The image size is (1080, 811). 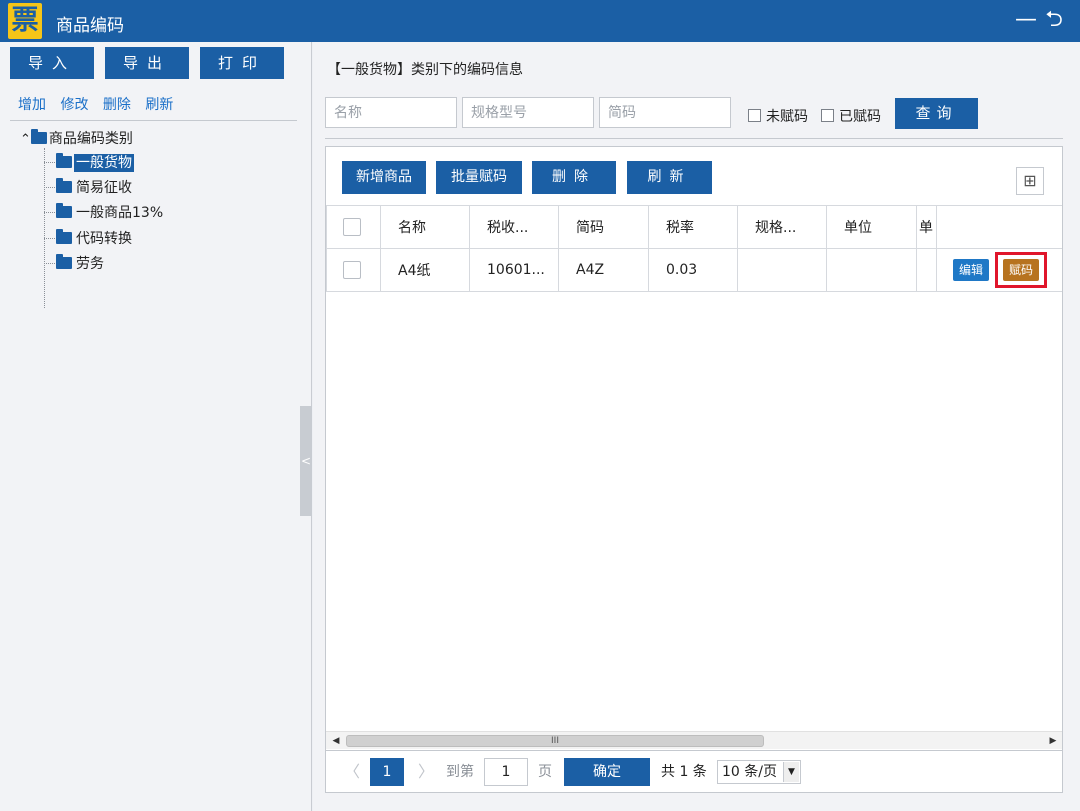 What do you see at coordinates (384, 177) in the screenshot?
I see `add-product-button: 新增商品` at bounding box center [384, 177].